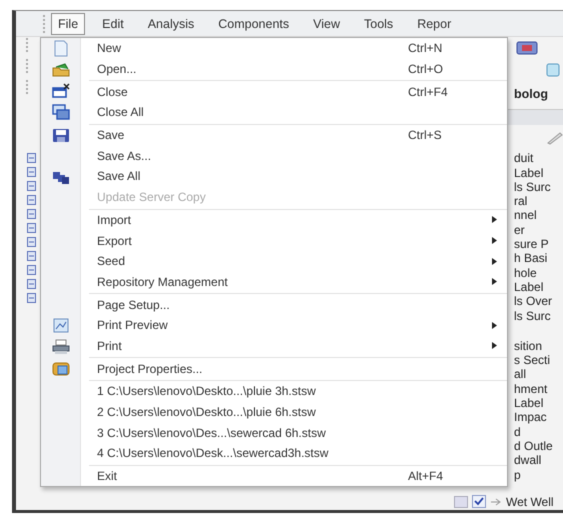 The image size is (563, 515). What do you see at coordinates (538, 475) in the screenshot?
I see `tree-item-label: p` at bounding box center [538, 475].